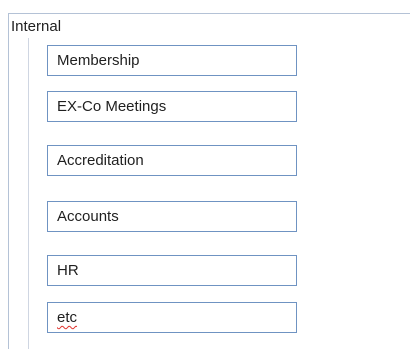 The image size is (410, 349). I want to click on exco-meetings-label: EX-Co Meetings, so click(112, 106).